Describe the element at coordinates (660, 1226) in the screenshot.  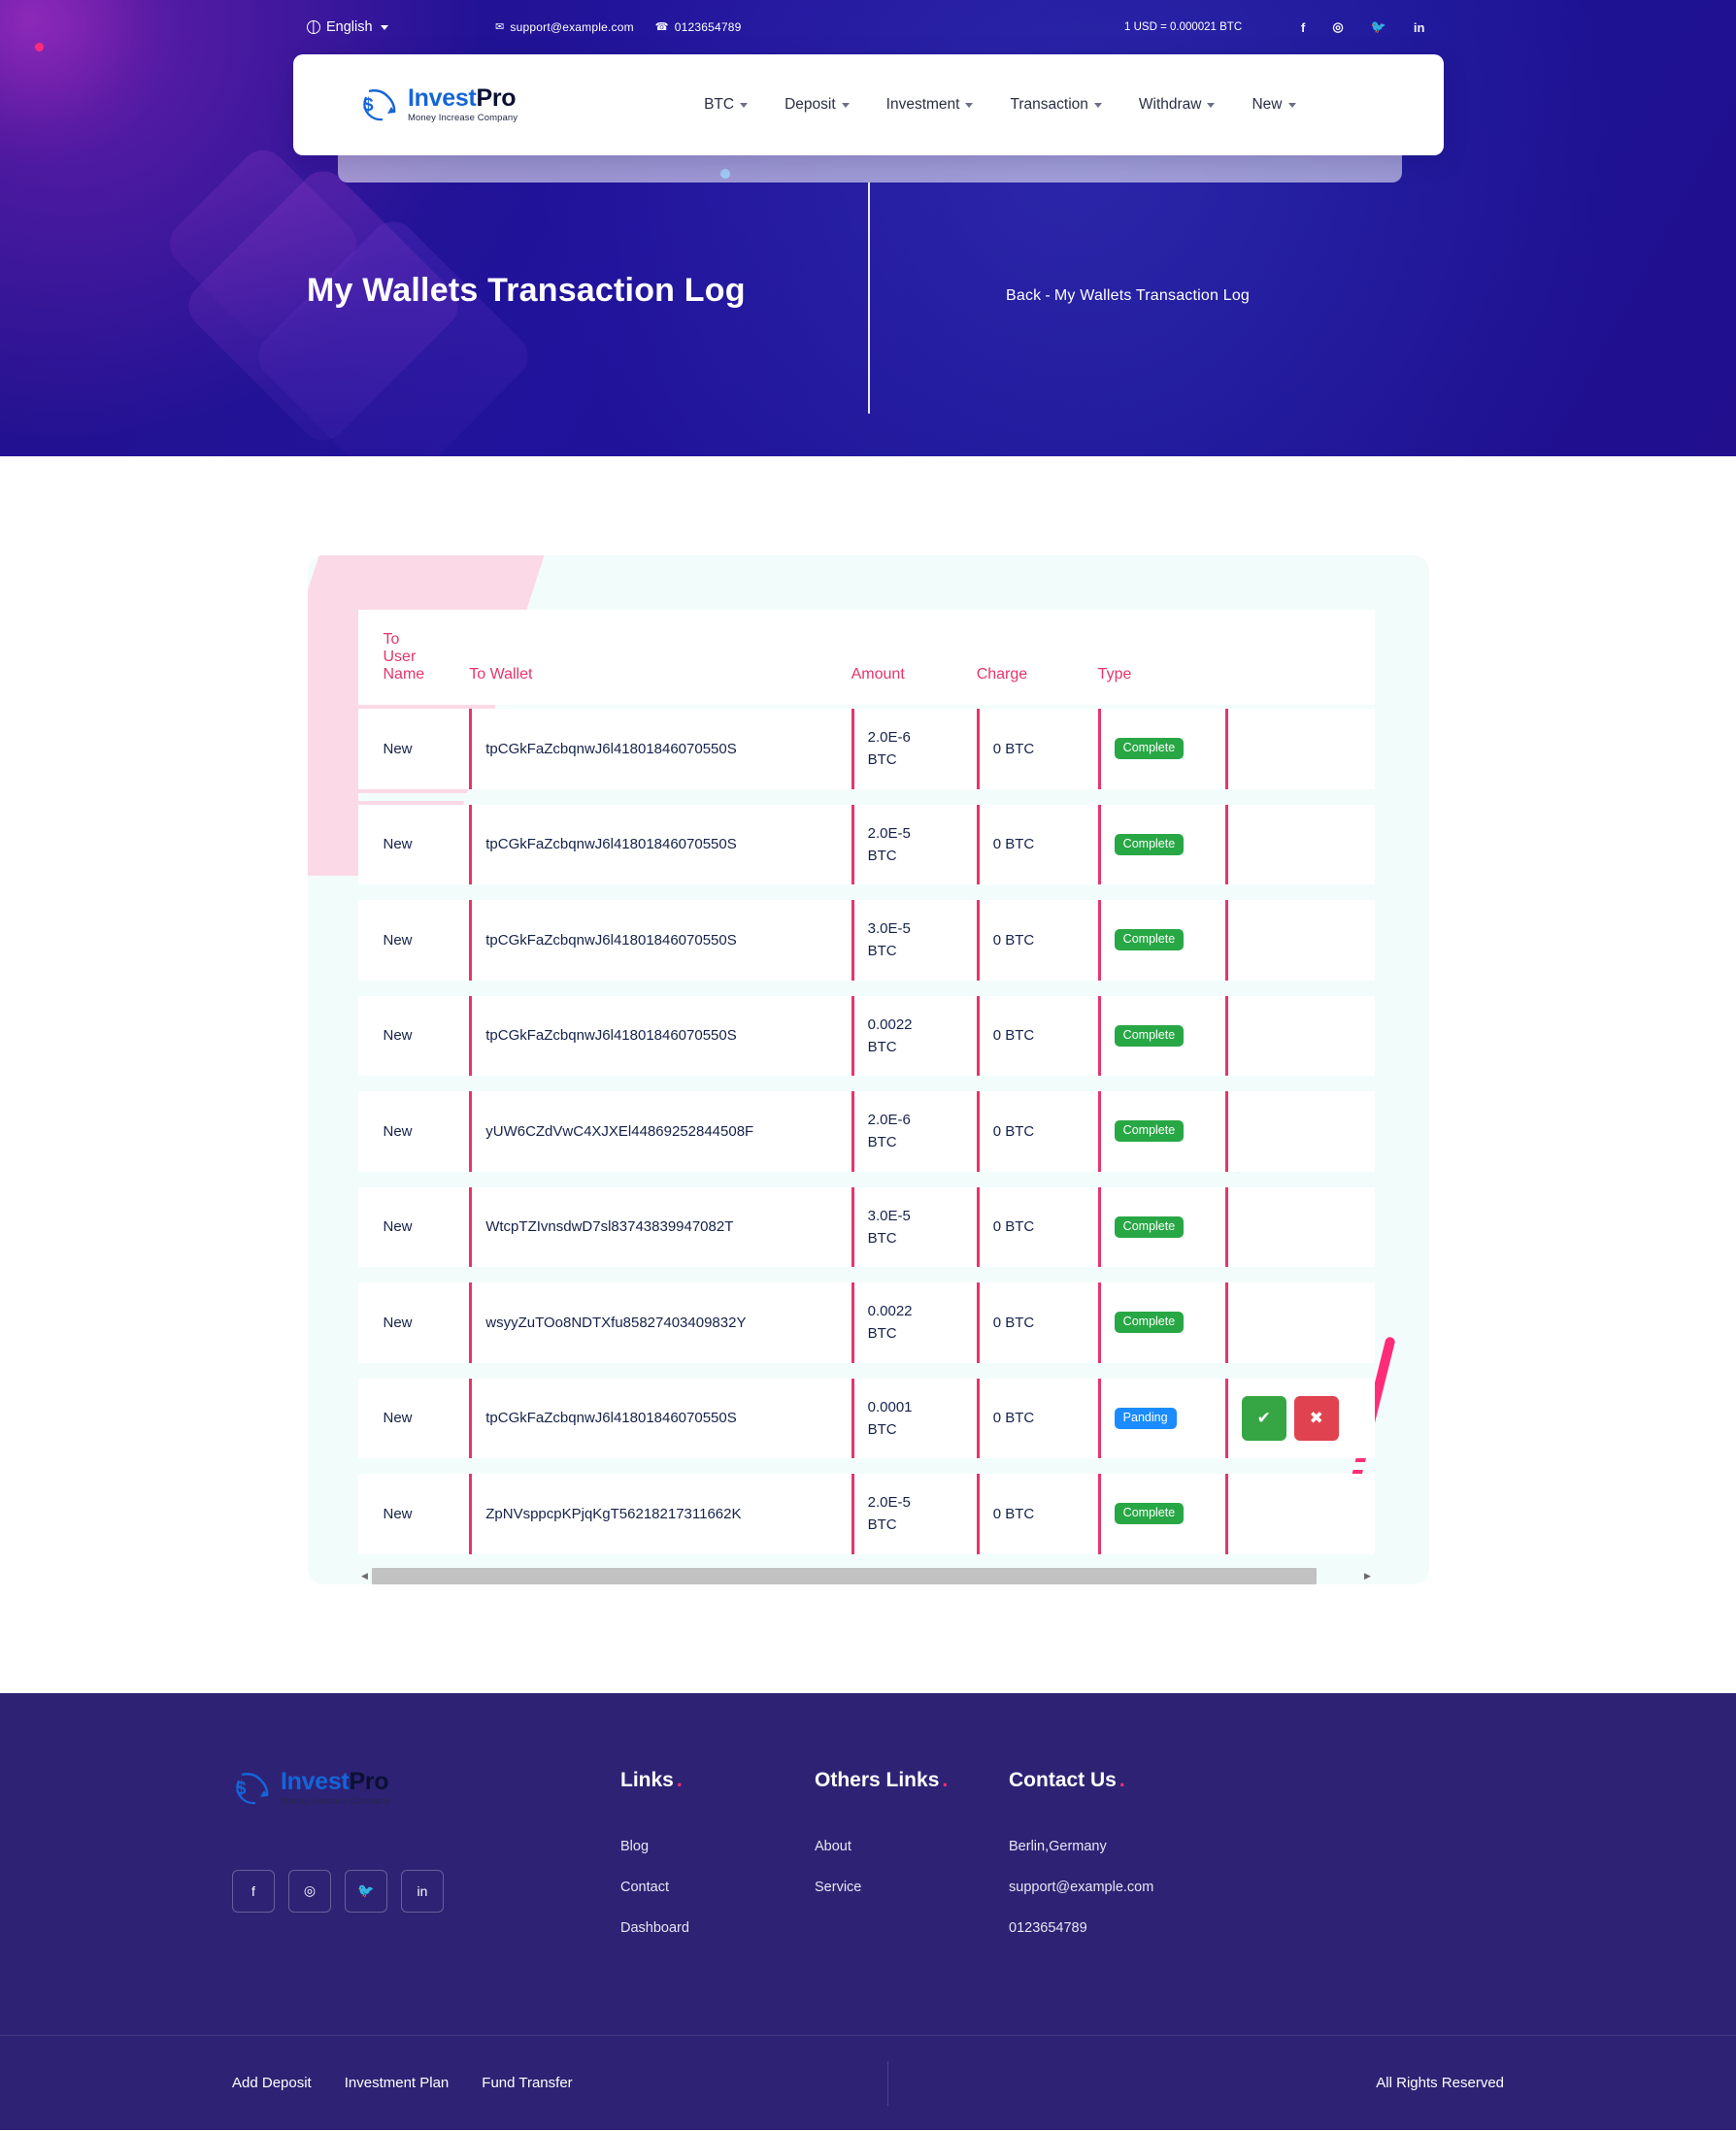
I see `cell-to-wallet: WtcpTZIvnsdwD7sl83743839947082T` at that location.